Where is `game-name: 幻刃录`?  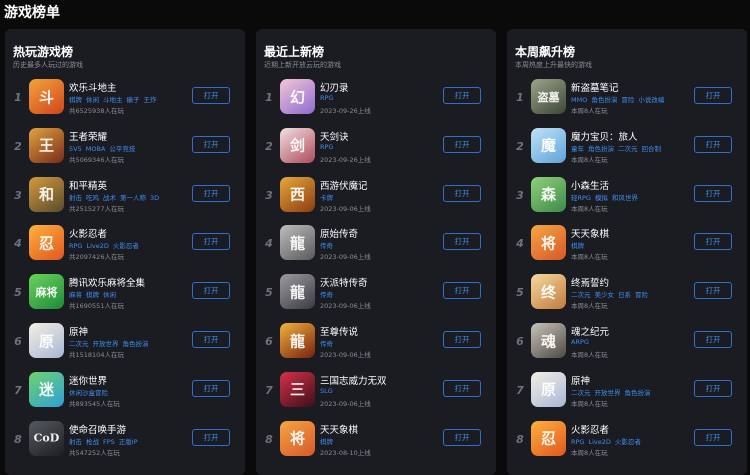
game-name: 幻刃录 is located at coordinates (334, 87).